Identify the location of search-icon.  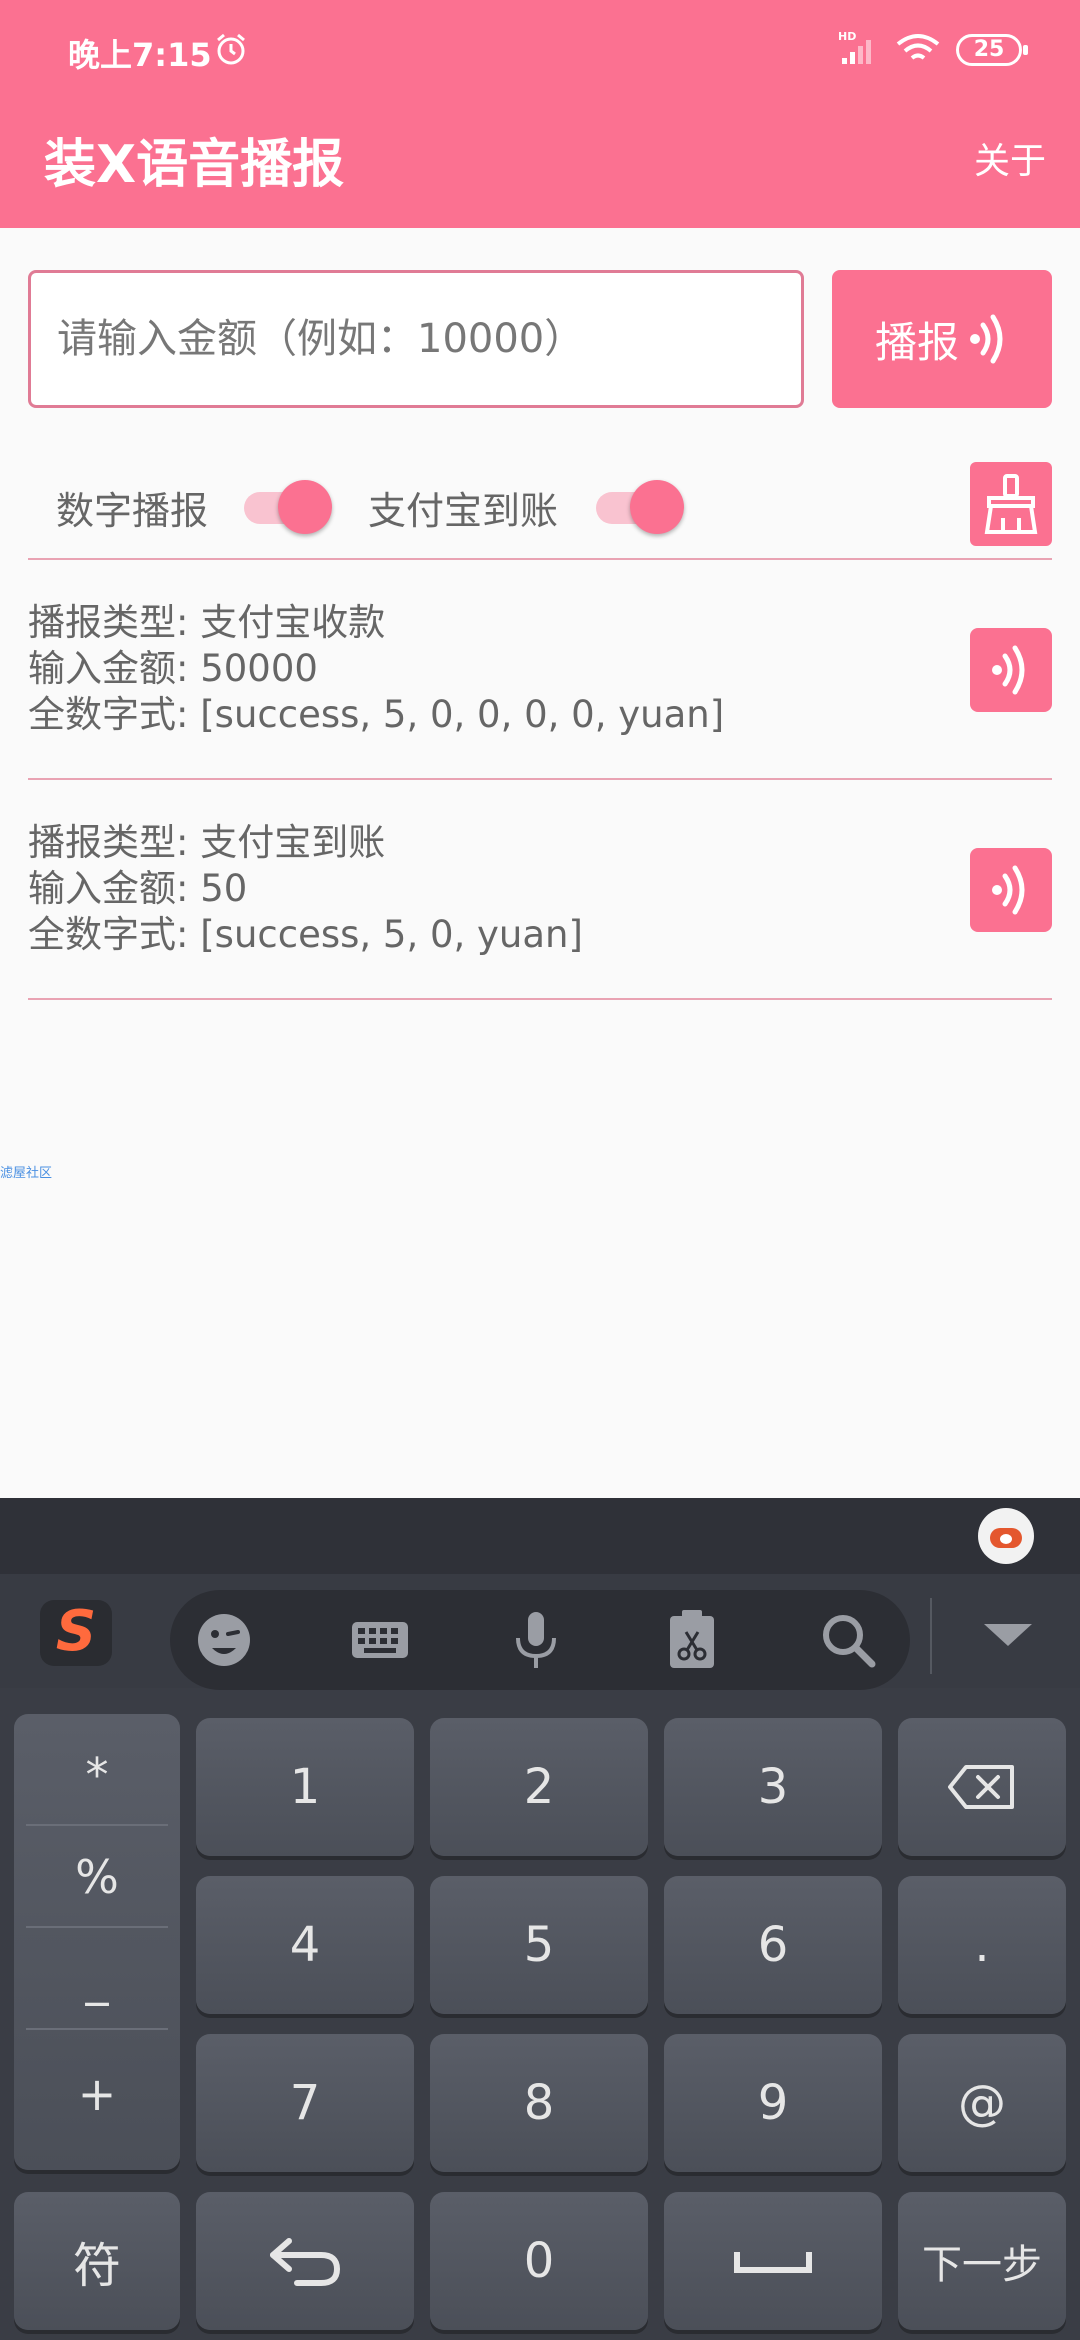
(848, 1640).